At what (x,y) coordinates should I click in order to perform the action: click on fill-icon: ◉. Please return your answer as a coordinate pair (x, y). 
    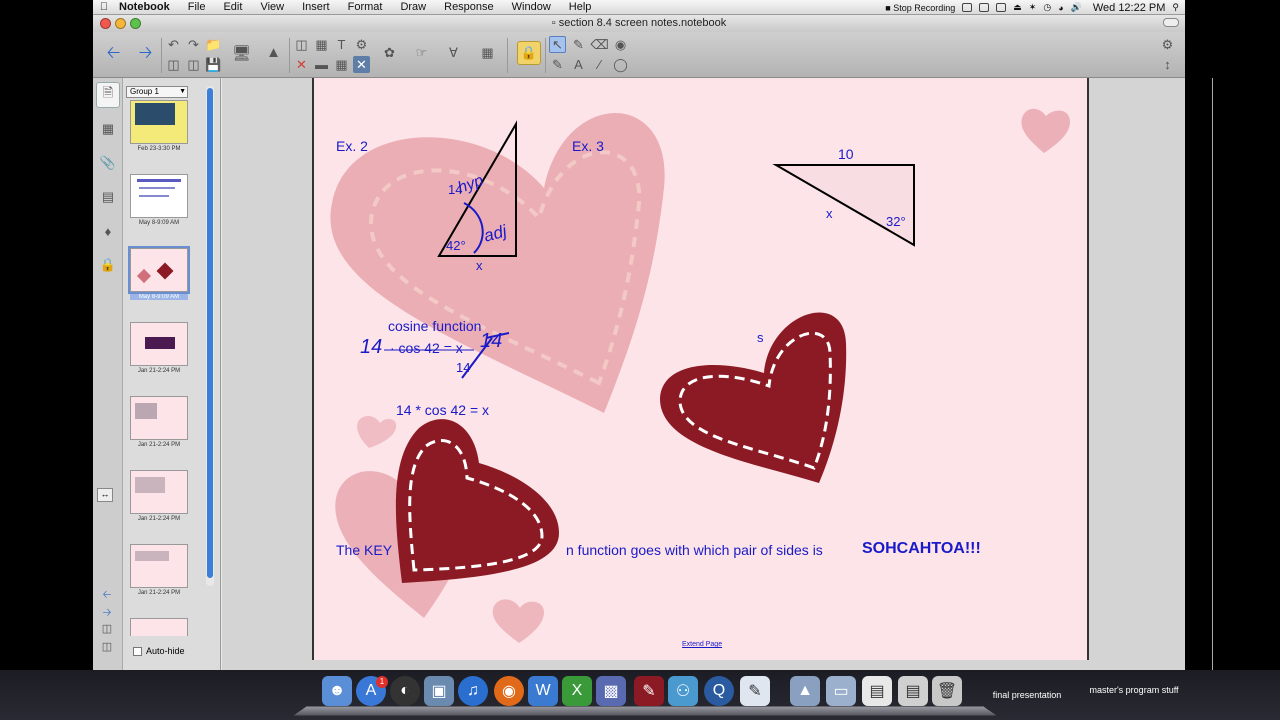
    Looking at the image, I should click on (620, 44).